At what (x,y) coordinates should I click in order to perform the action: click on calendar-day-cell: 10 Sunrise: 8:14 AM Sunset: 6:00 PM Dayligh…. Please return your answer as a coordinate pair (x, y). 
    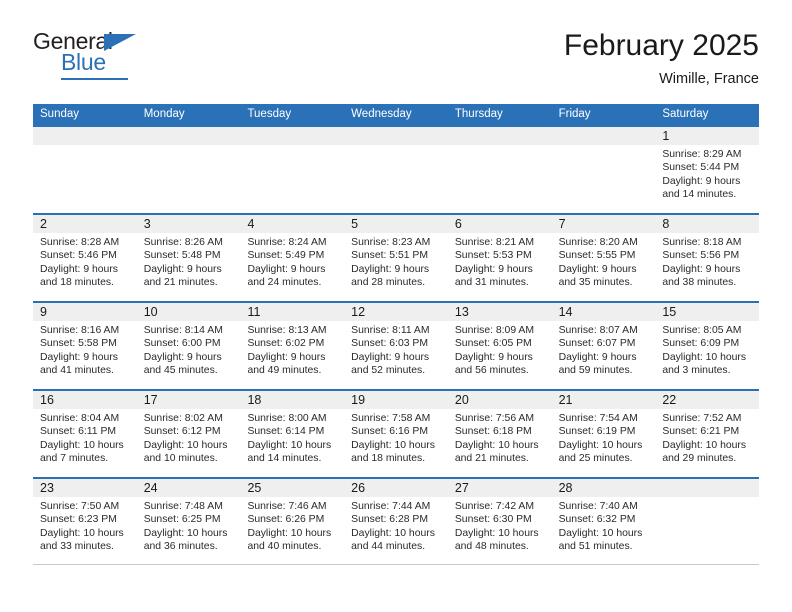
    Looking at the image, I should click on (188, 346).